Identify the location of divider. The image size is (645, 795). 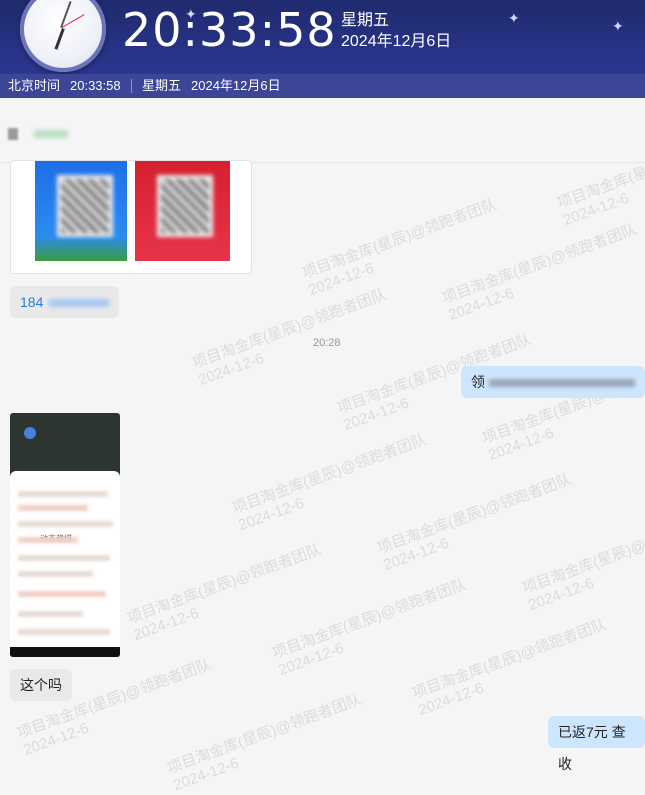
(131, 86).